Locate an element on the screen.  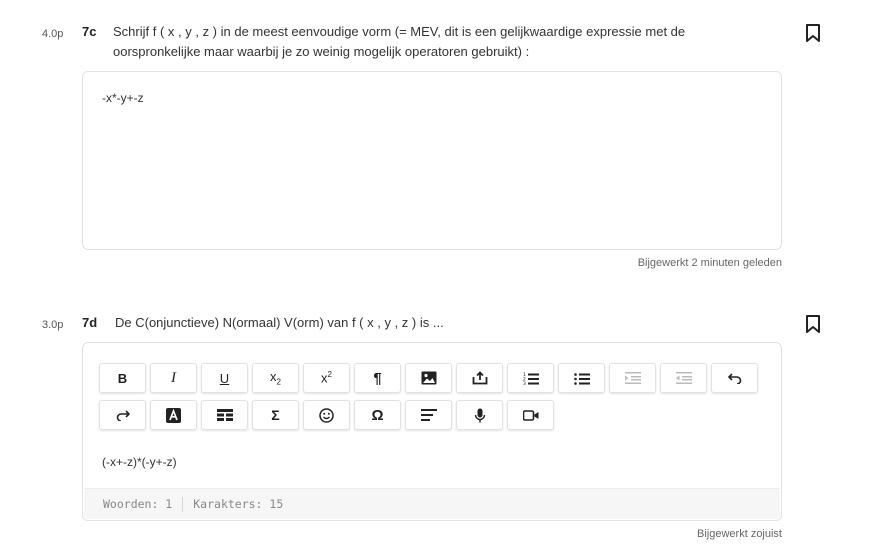
image-icon is located at coordinates (428, 378).